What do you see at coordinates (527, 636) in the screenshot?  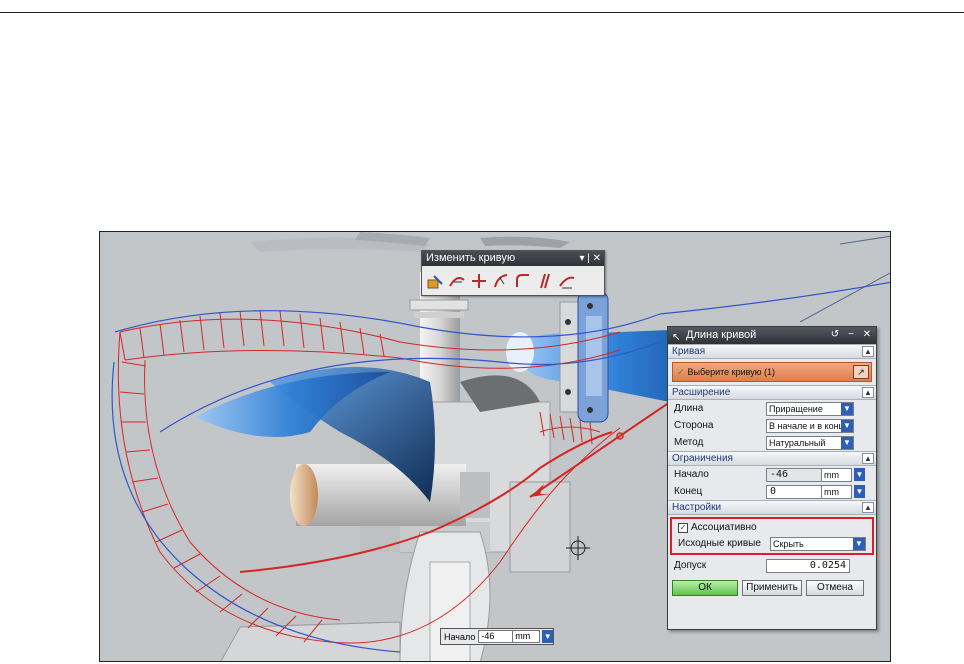 I see `start-bubble-unit: mm` at bounding box center [527, 636].